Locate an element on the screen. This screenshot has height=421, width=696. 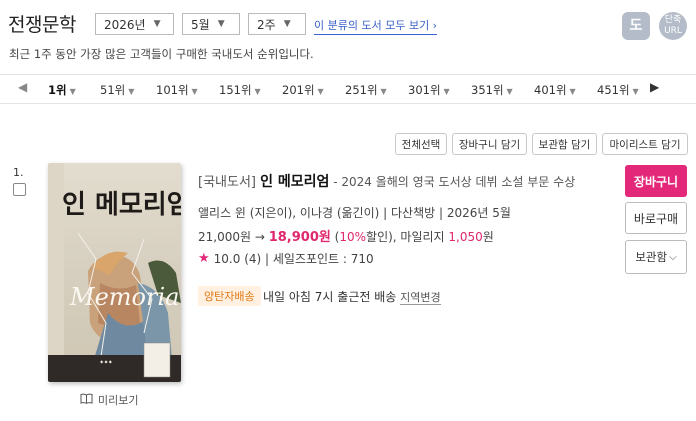
rating-line: ★ 10.0 (4) | 세일즈포인트 : 710 is located at coordinates (286, 258).